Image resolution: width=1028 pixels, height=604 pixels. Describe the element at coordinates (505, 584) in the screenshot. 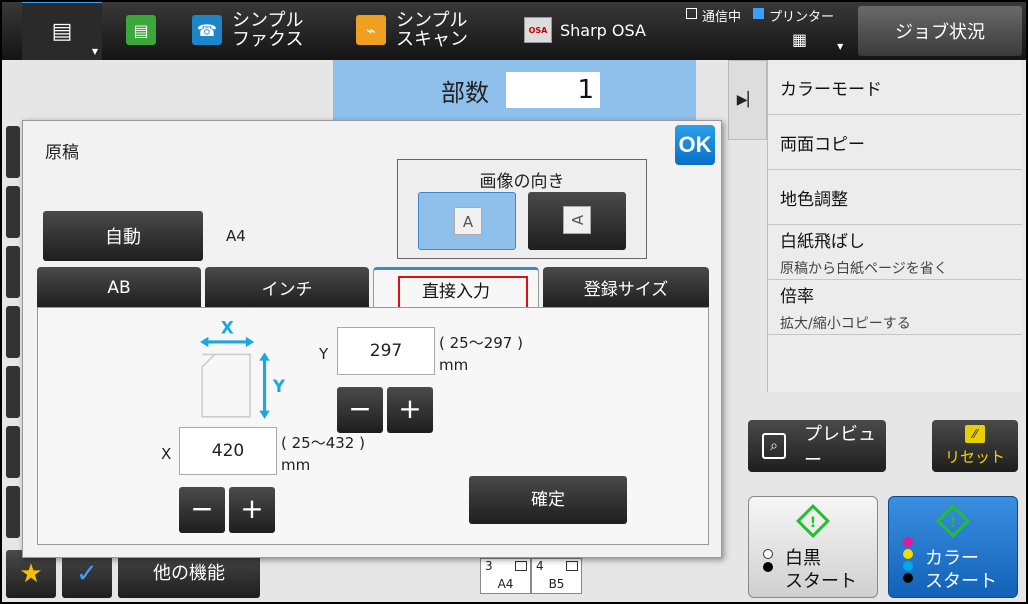

I see `tray-paper-size: A4` at that location.